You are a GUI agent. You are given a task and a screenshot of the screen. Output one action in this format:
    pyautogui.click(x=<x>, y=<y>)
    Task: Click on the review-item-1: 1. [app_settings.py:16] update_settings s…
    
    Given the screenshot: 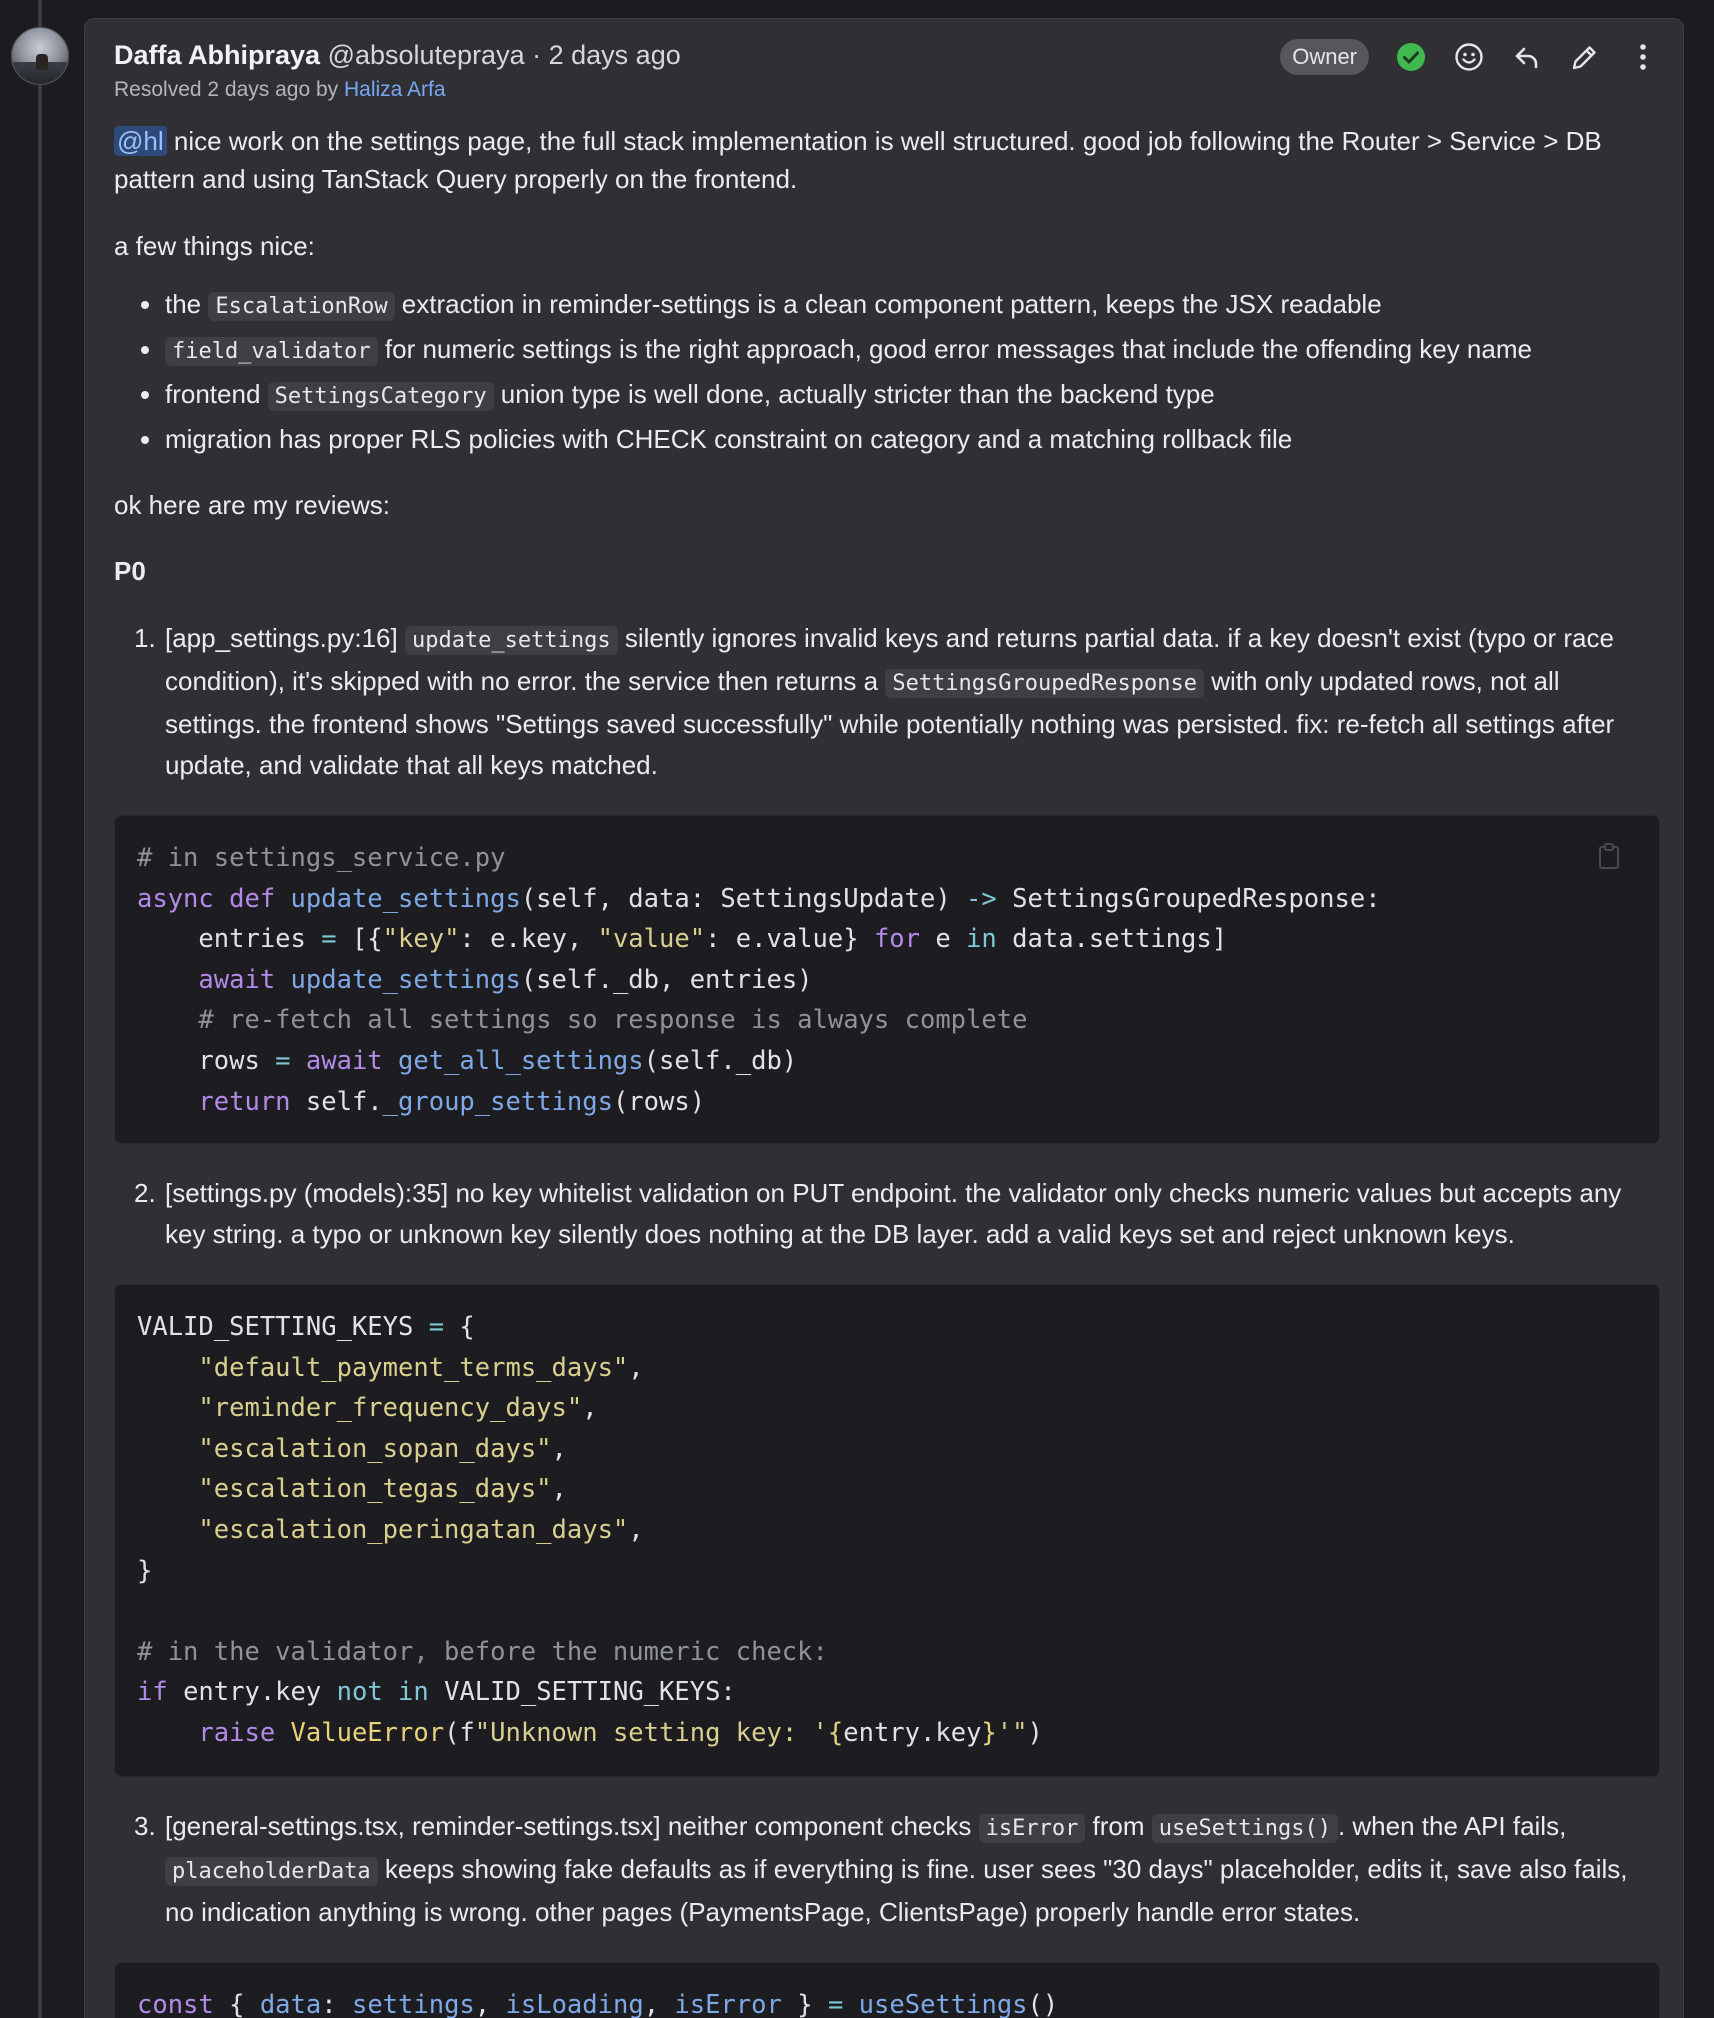 What is the action you would take?
    pyautogui.click(x=874, y=701)
    